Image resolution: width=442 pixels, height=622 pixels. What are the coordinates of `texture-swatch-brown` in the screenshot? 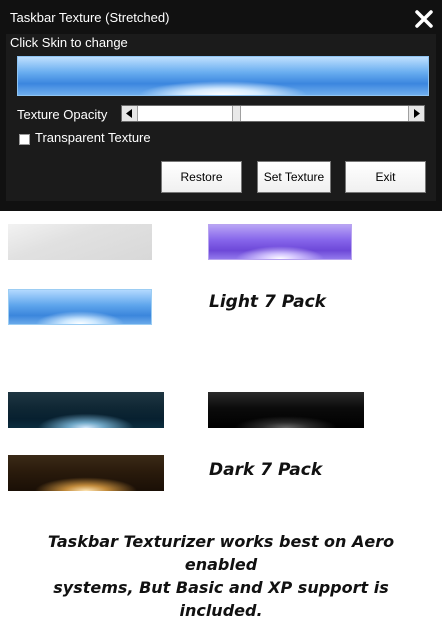 It's located at (86, 473).